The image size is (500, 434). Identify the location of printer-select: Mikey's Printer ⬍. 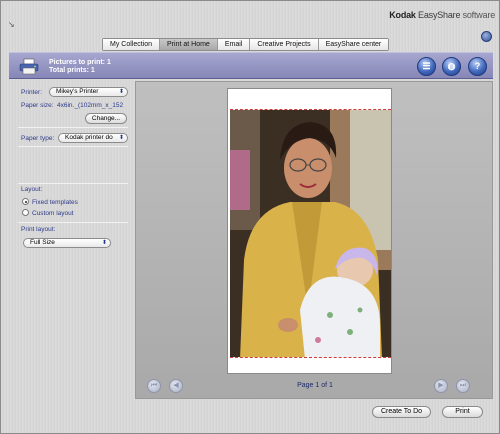
(88, 92).